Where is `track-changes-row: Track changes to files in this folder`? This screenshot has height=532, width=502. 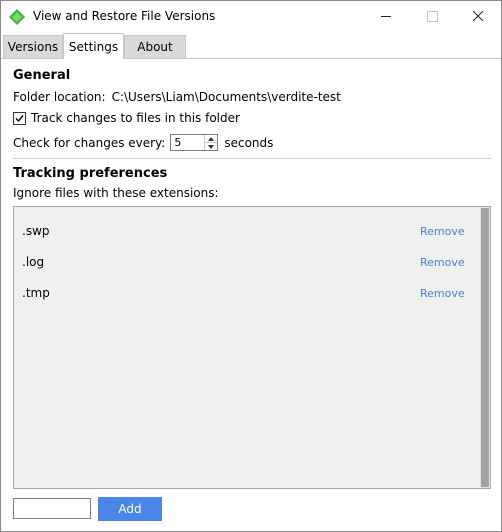 track-changes-row: Track changes to files in this folder is located at coordinates (126, 118).